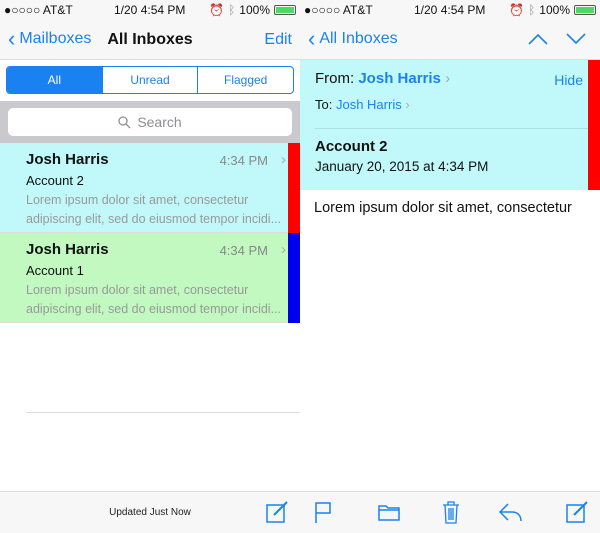 The width and height of the screenshot is (600, 533). I want to click on from-label: From:, so click(335, 78).